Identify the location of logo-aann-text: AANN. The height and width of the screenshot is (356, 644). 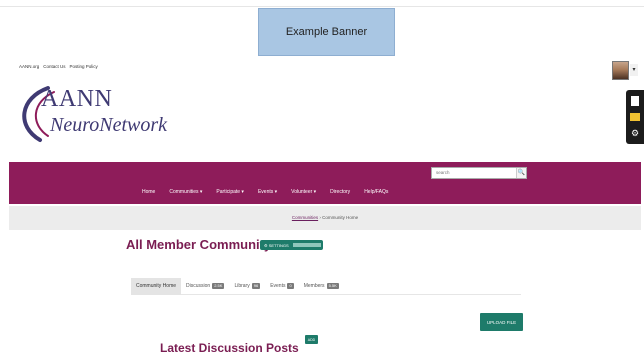
(77, 99).